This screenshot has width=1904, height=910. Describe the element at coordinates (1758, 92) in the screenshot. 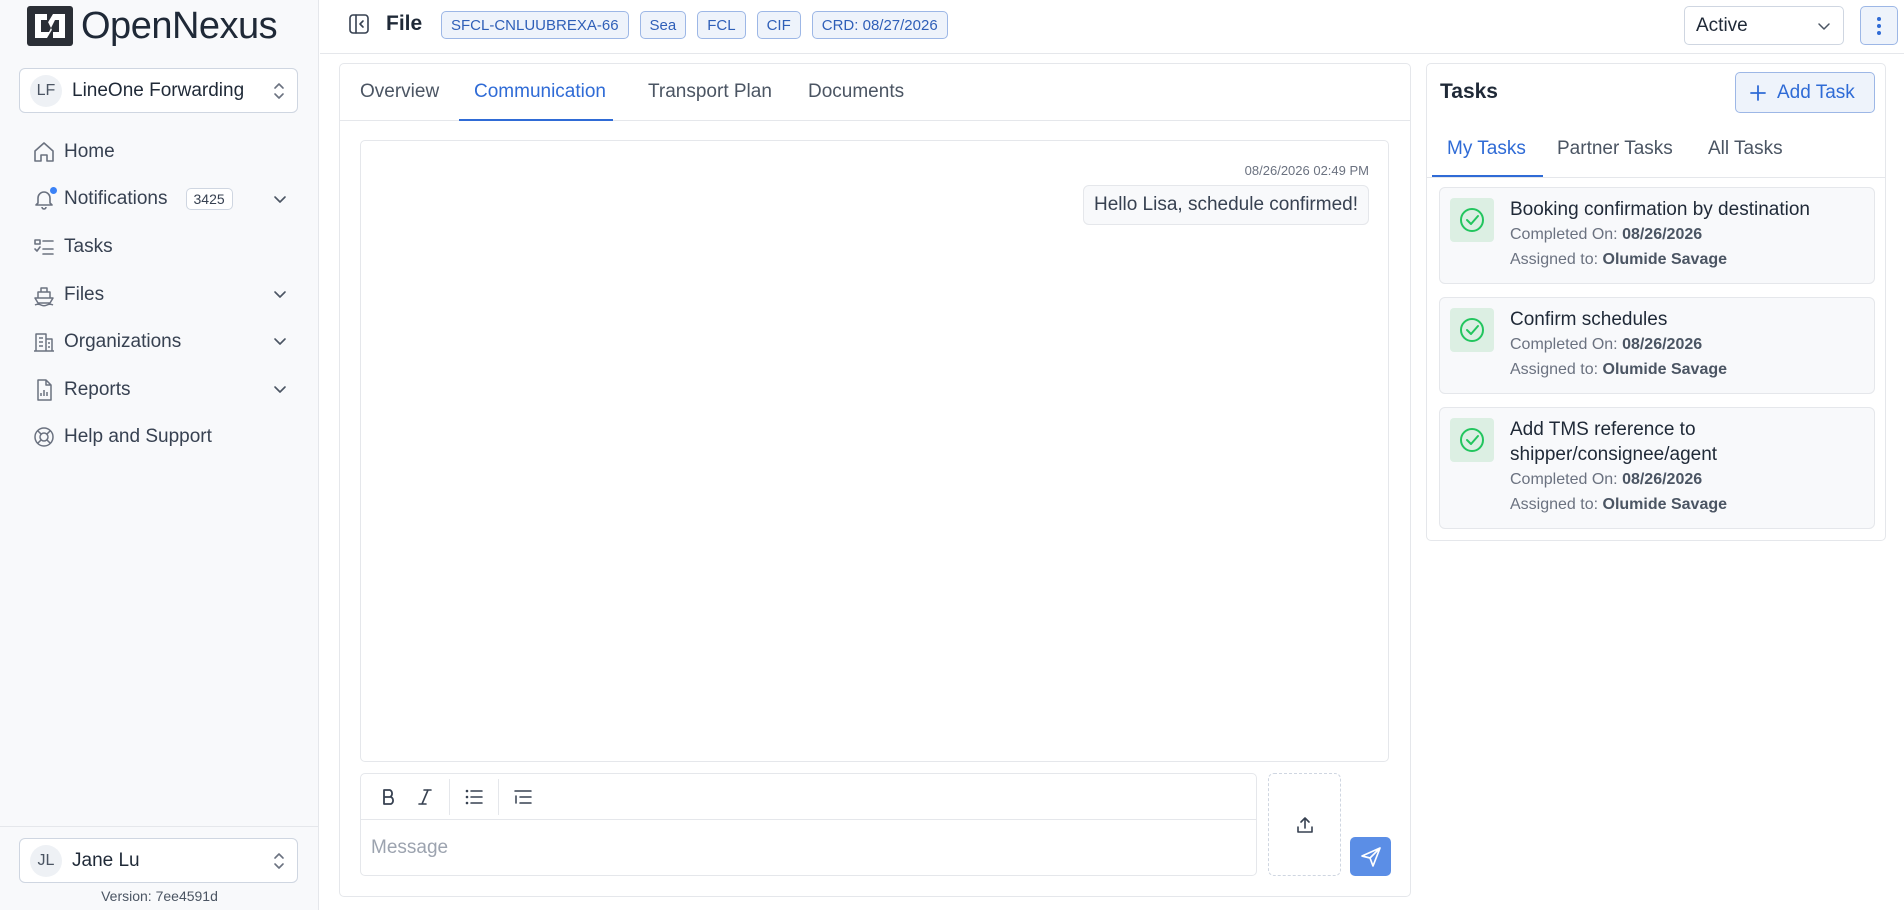

I see `plus-icon` at that location.